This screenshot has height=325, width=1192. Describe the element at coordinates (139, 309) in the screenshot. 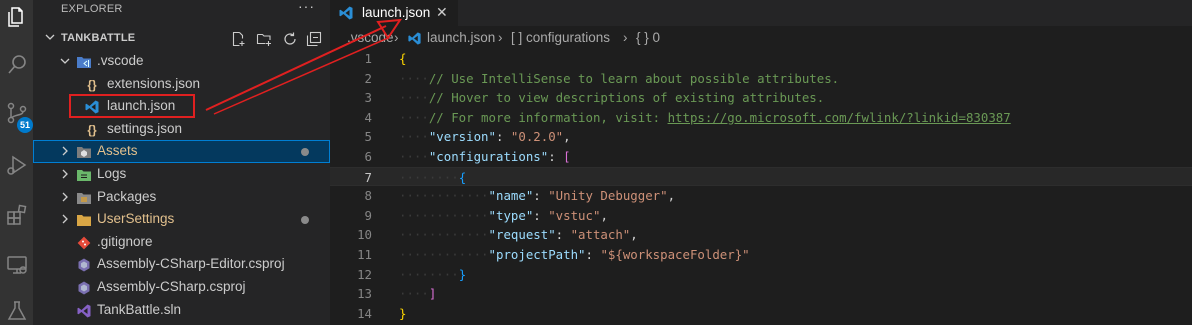

I see `tree-item-label: TankBattle.sln` at that location.